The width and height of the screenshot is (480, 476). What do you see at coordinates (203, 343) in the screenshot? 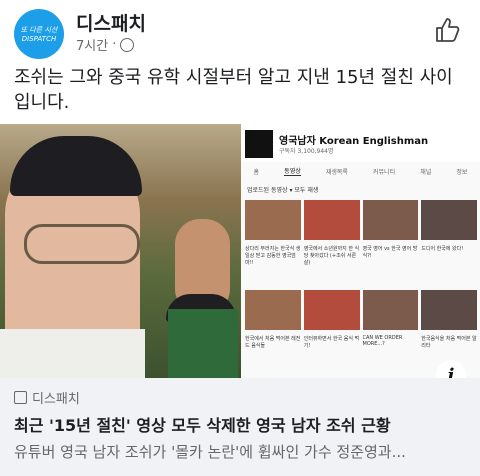
I see `green-shirt` at bounding box center [203, 343].